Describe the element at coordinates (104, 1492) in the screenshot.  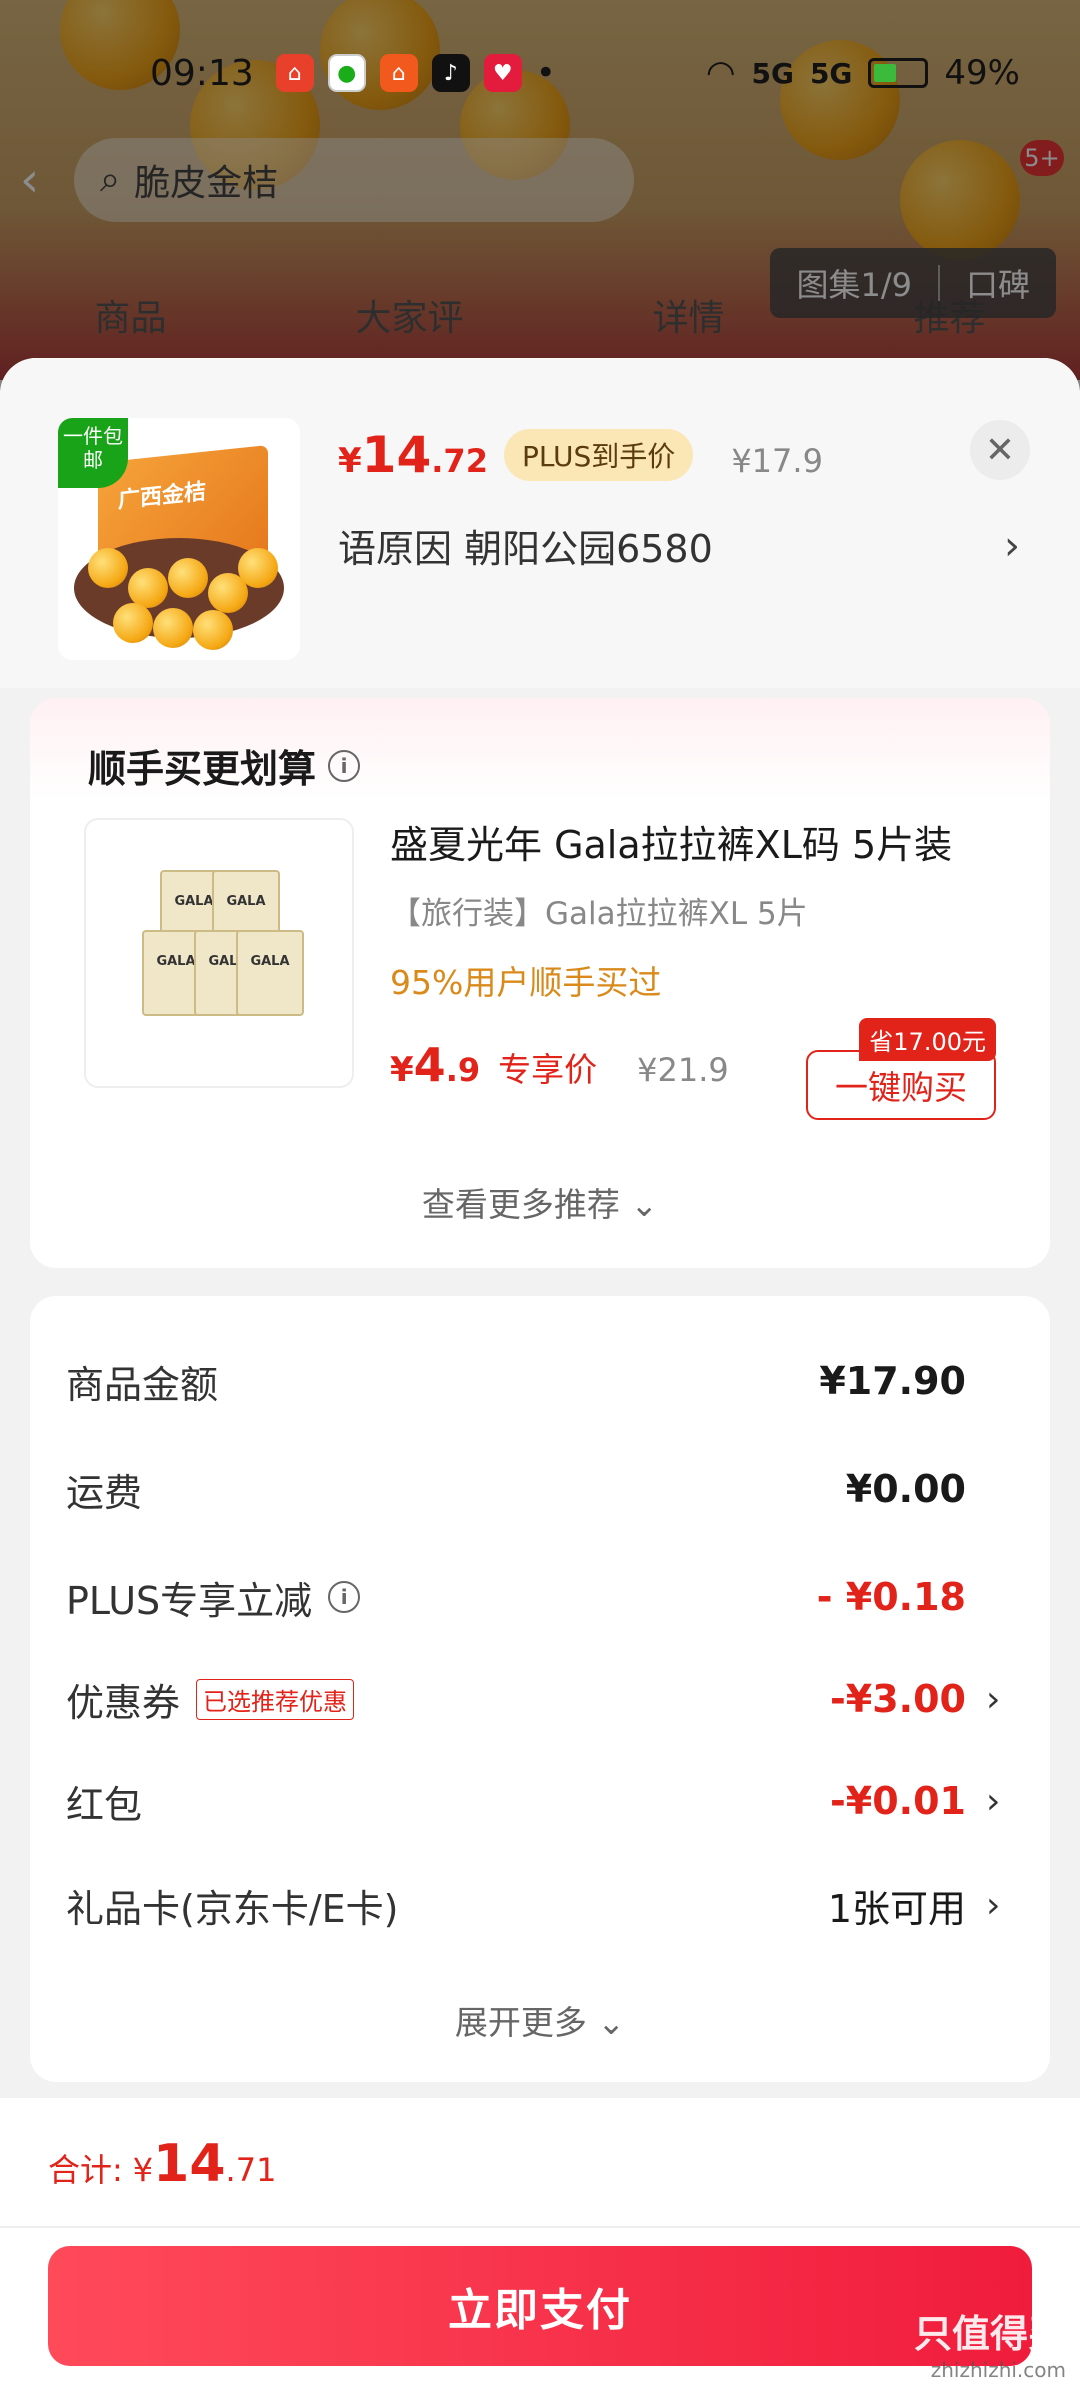
I see `cost-label: 运费` at that location.